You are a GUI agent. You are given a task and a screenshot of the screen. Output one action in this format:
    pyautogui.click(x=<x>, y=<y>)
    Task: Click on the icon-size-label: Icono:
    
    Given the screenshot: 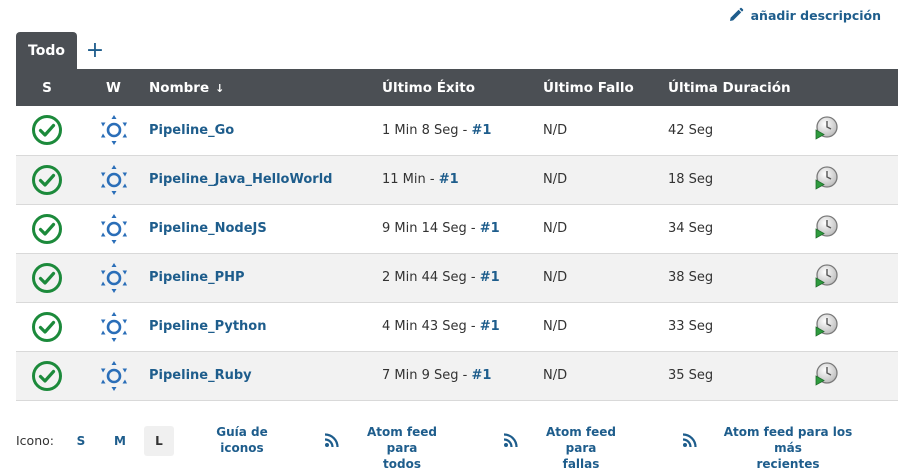 What is the action you would take?
    pyautogui.click(x=35, y=440)
    